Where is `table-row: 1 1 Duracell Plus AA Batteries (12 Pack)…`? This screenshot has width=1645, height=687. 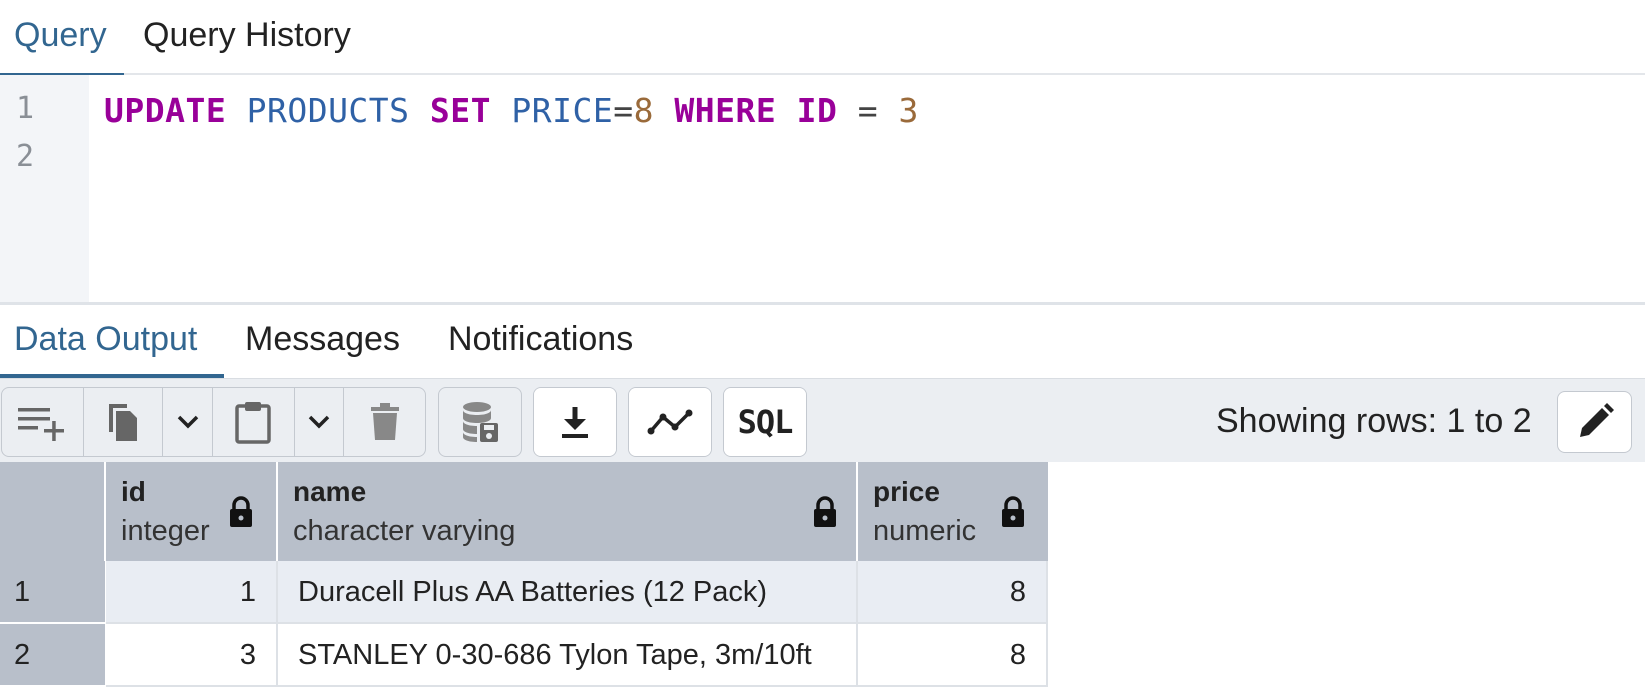
table-row: 1 1 Duracell Plus AA Batteries (12 Pack)… is located at coordinates (524, 592).